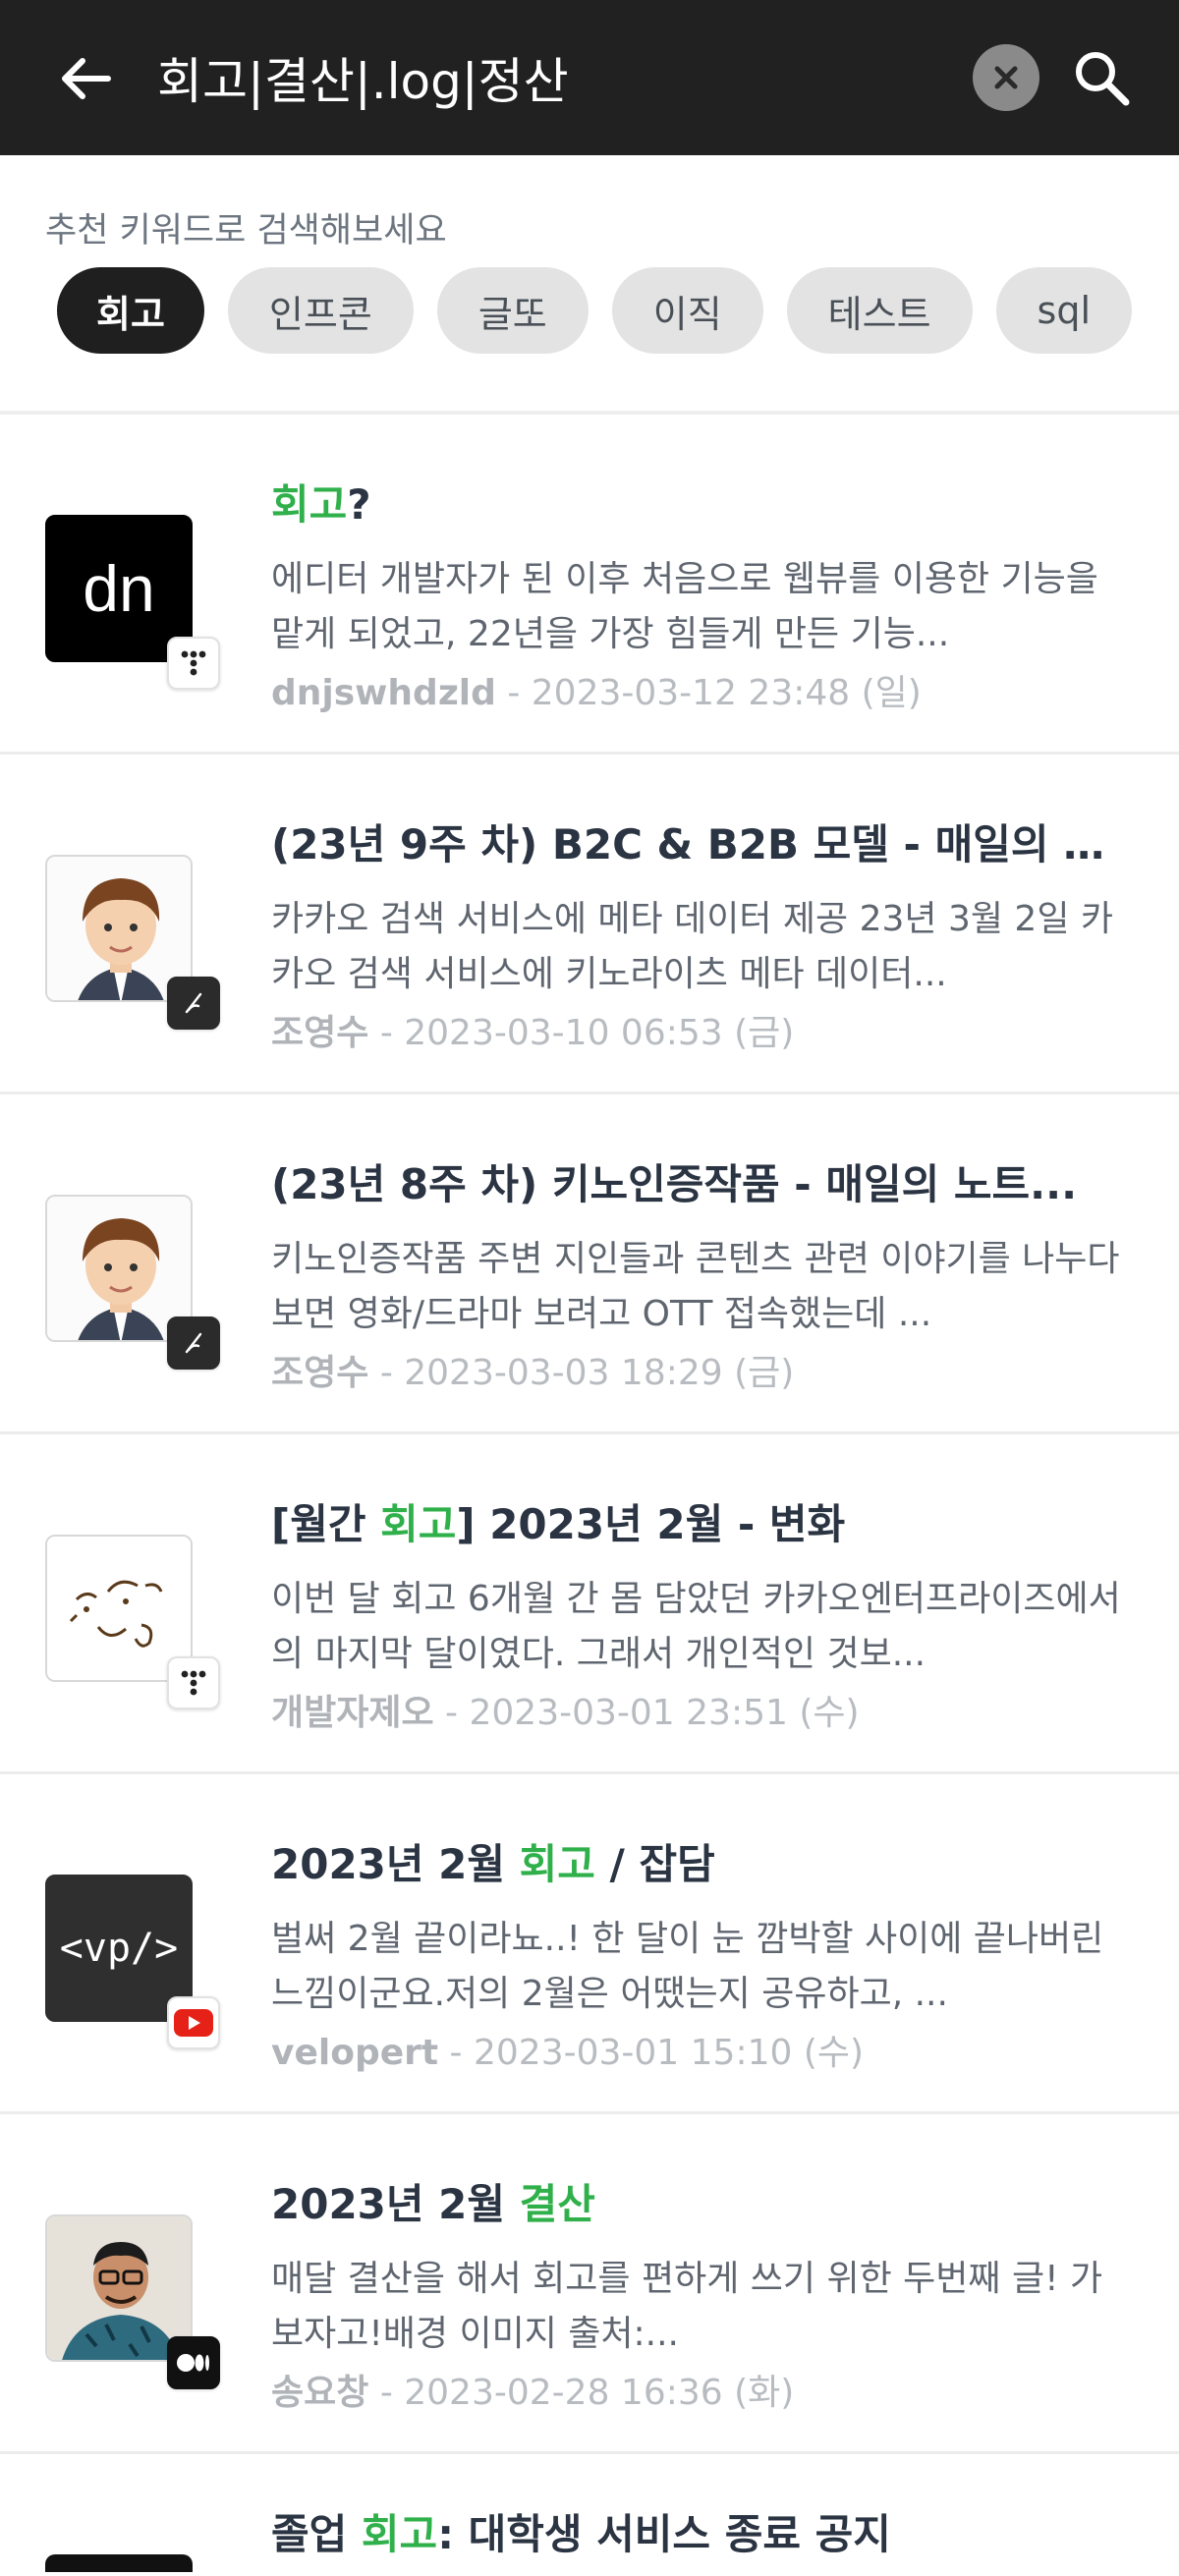 This screenshot has width=1179, height=2576. I want to click on title-highlight: 결산, so click(557, 2204).